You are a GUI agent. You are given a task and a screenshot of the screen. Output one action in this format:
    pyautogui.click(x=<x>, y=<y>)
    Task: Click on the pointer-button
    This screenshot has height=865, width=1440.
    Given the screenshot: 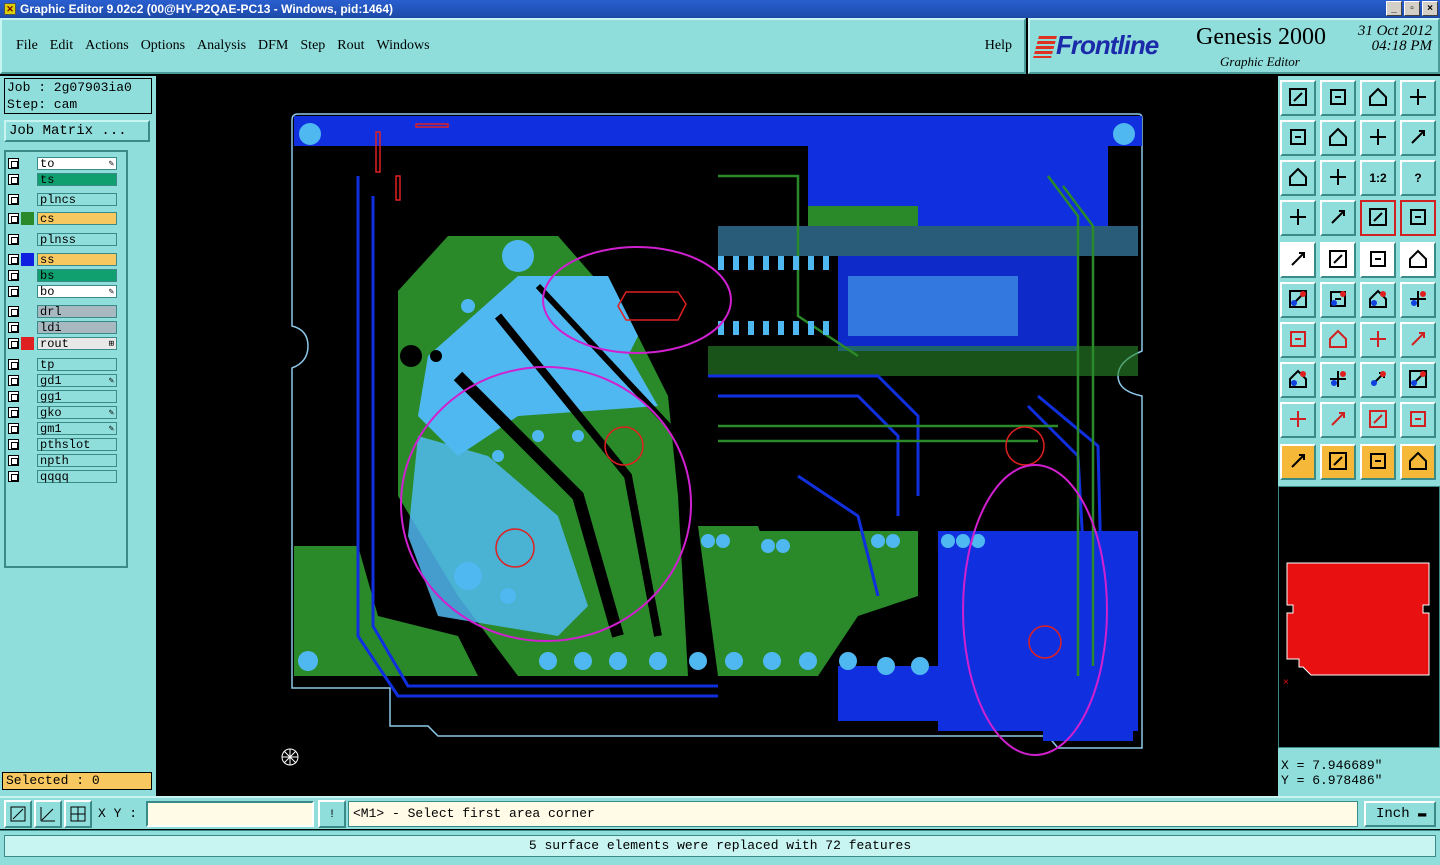 What is the action you would take?
    pyautogui.click(x=1298, y=462)
    